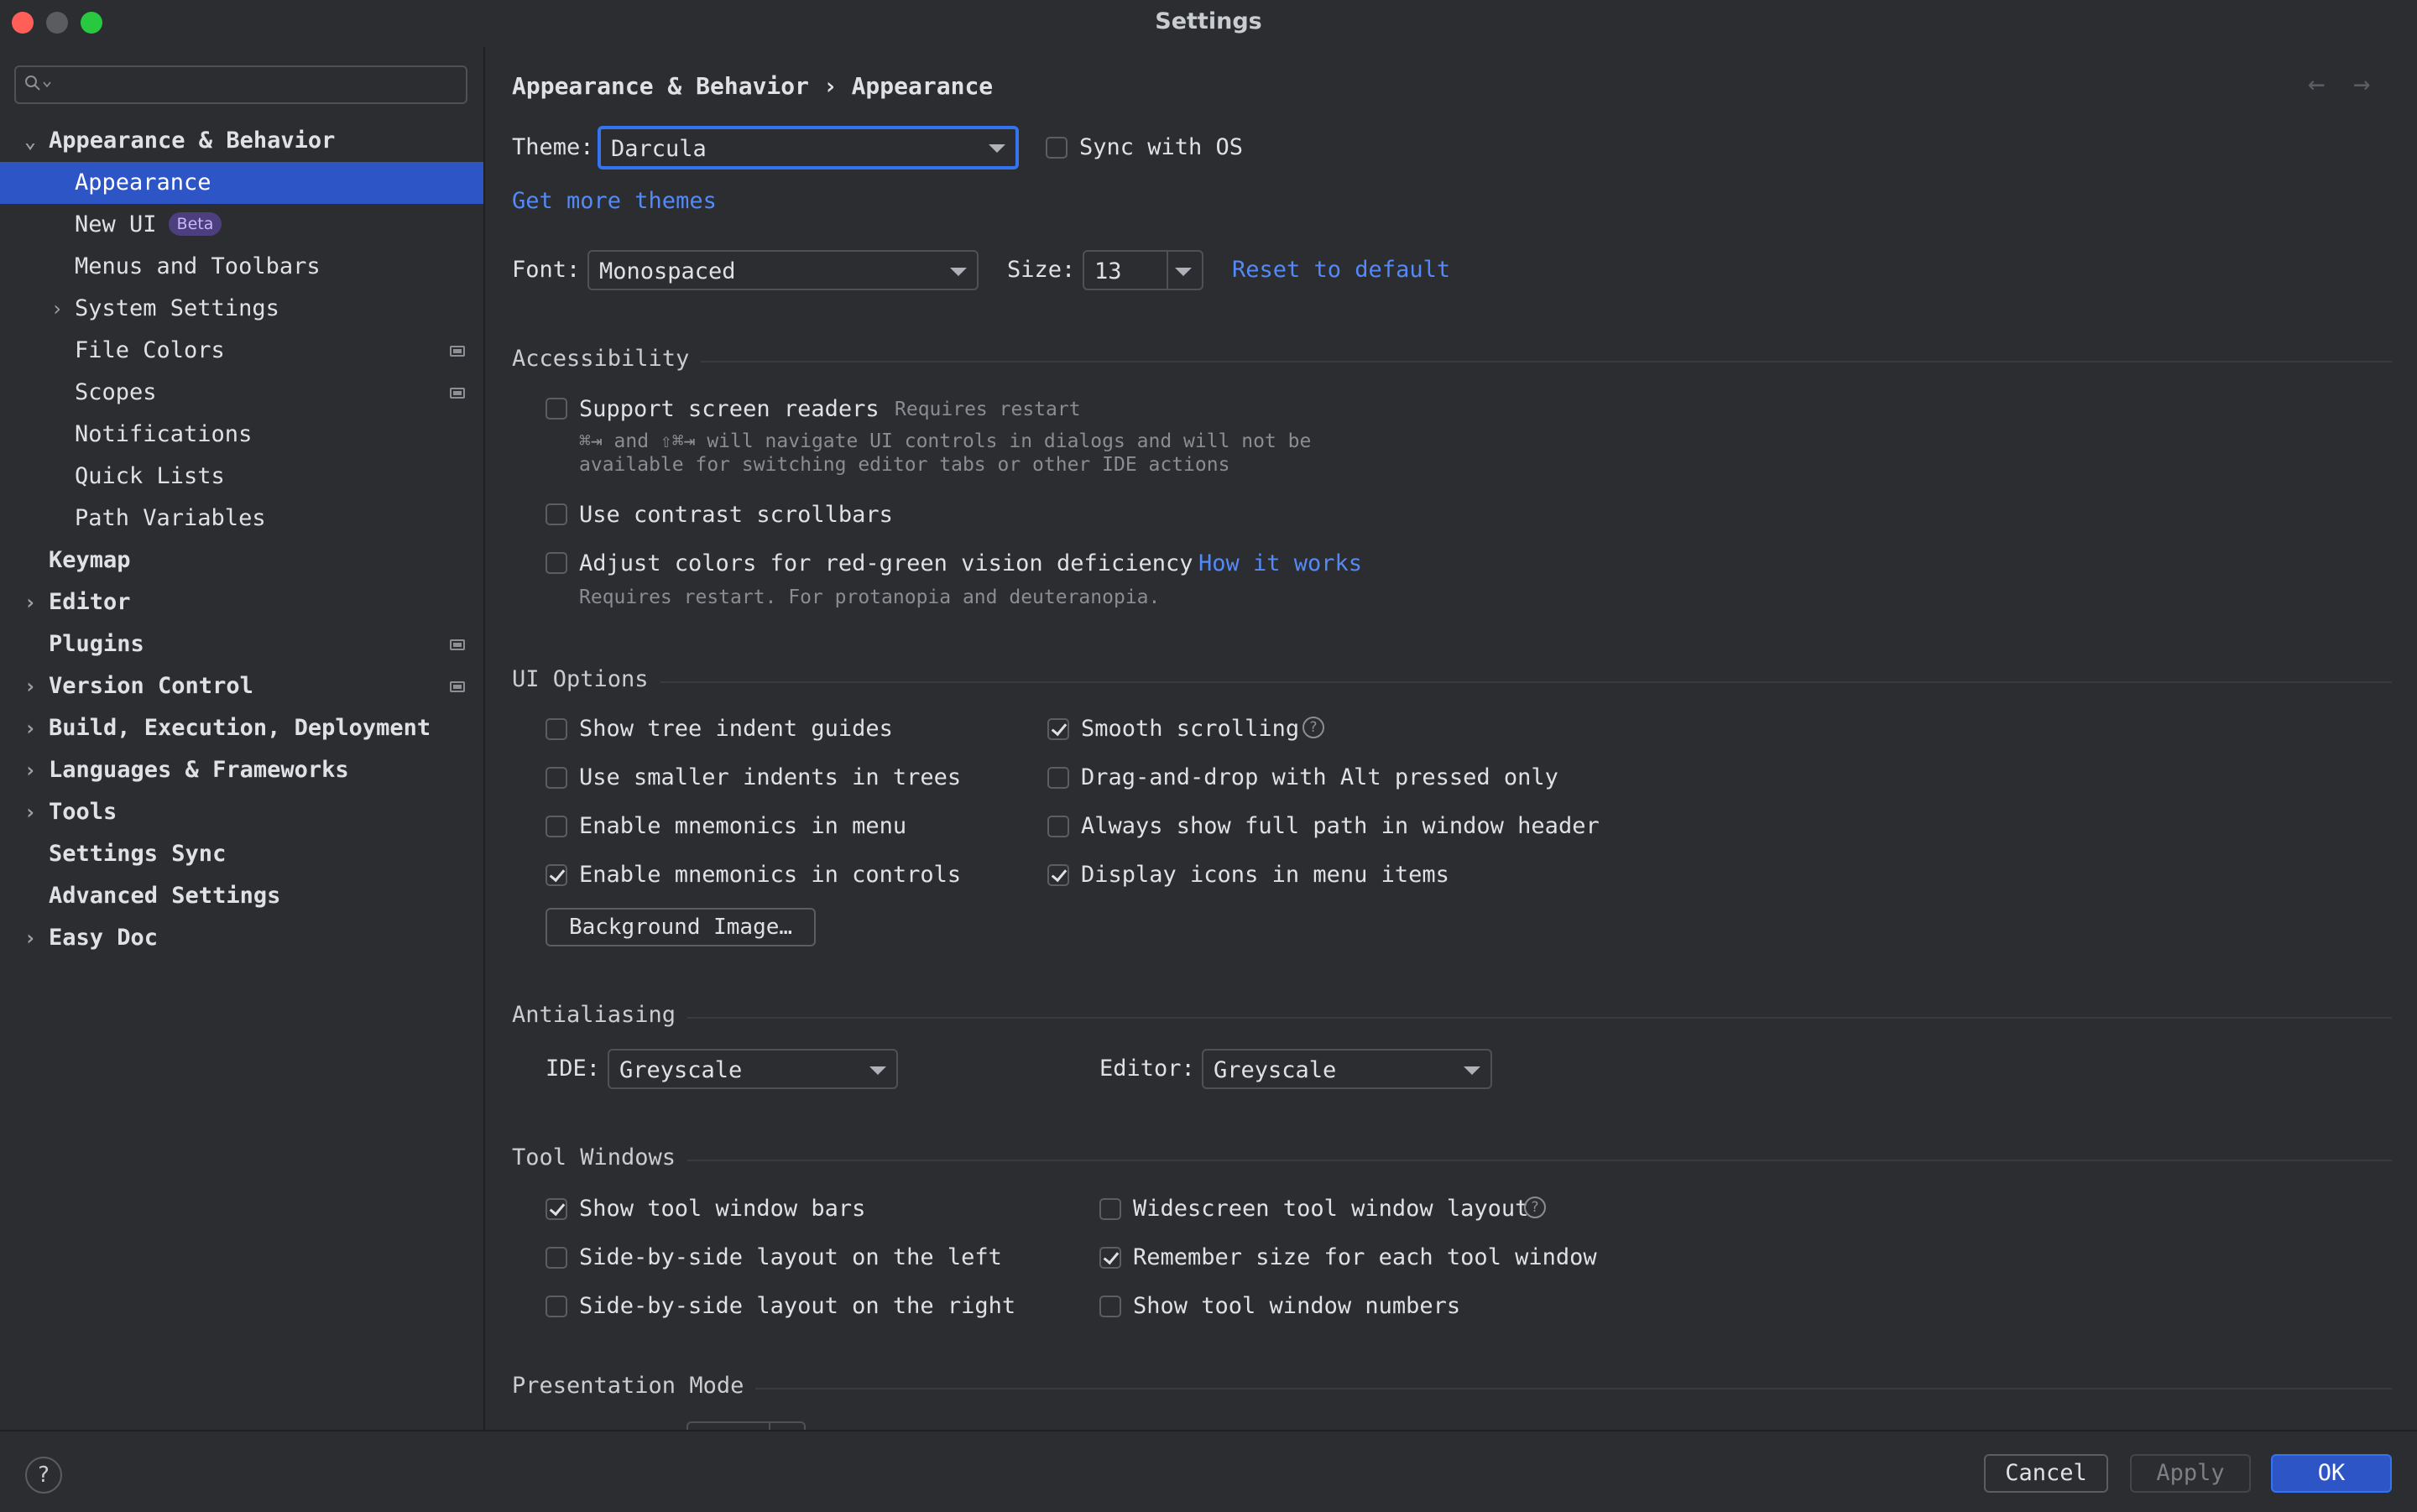 This screenshot has height=1512, width=2417. What do you see at coordinates (2190, 1474) in the screenshot?
I see `apply-button: Apply` at bounding box center [2190, 1474].